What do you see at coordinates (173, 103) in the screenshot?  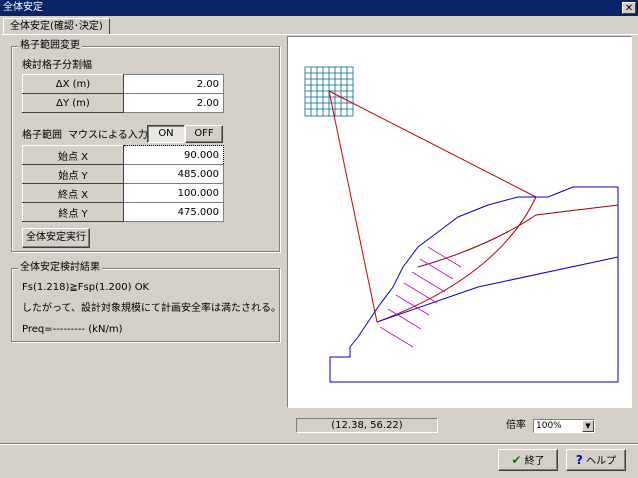 I see `delta-y-input: 2.00` at bounding box center [173, 103].